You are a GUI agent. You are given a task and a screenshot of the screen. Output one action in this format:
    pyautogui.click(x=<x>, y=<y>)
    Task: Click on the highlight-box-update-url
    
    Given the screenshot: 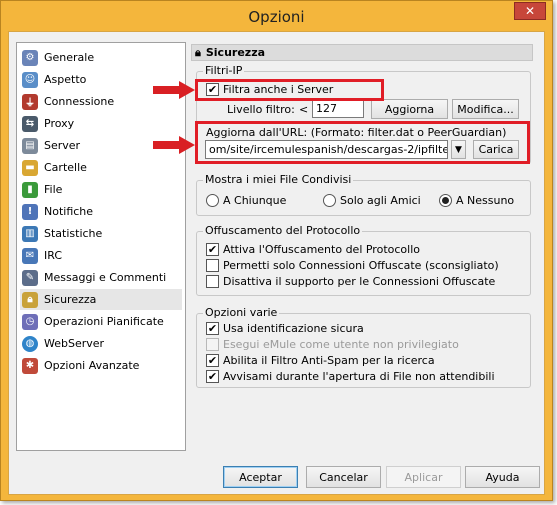 What is the action you would take?
    pyautogui.click(x=362, y=142)
    